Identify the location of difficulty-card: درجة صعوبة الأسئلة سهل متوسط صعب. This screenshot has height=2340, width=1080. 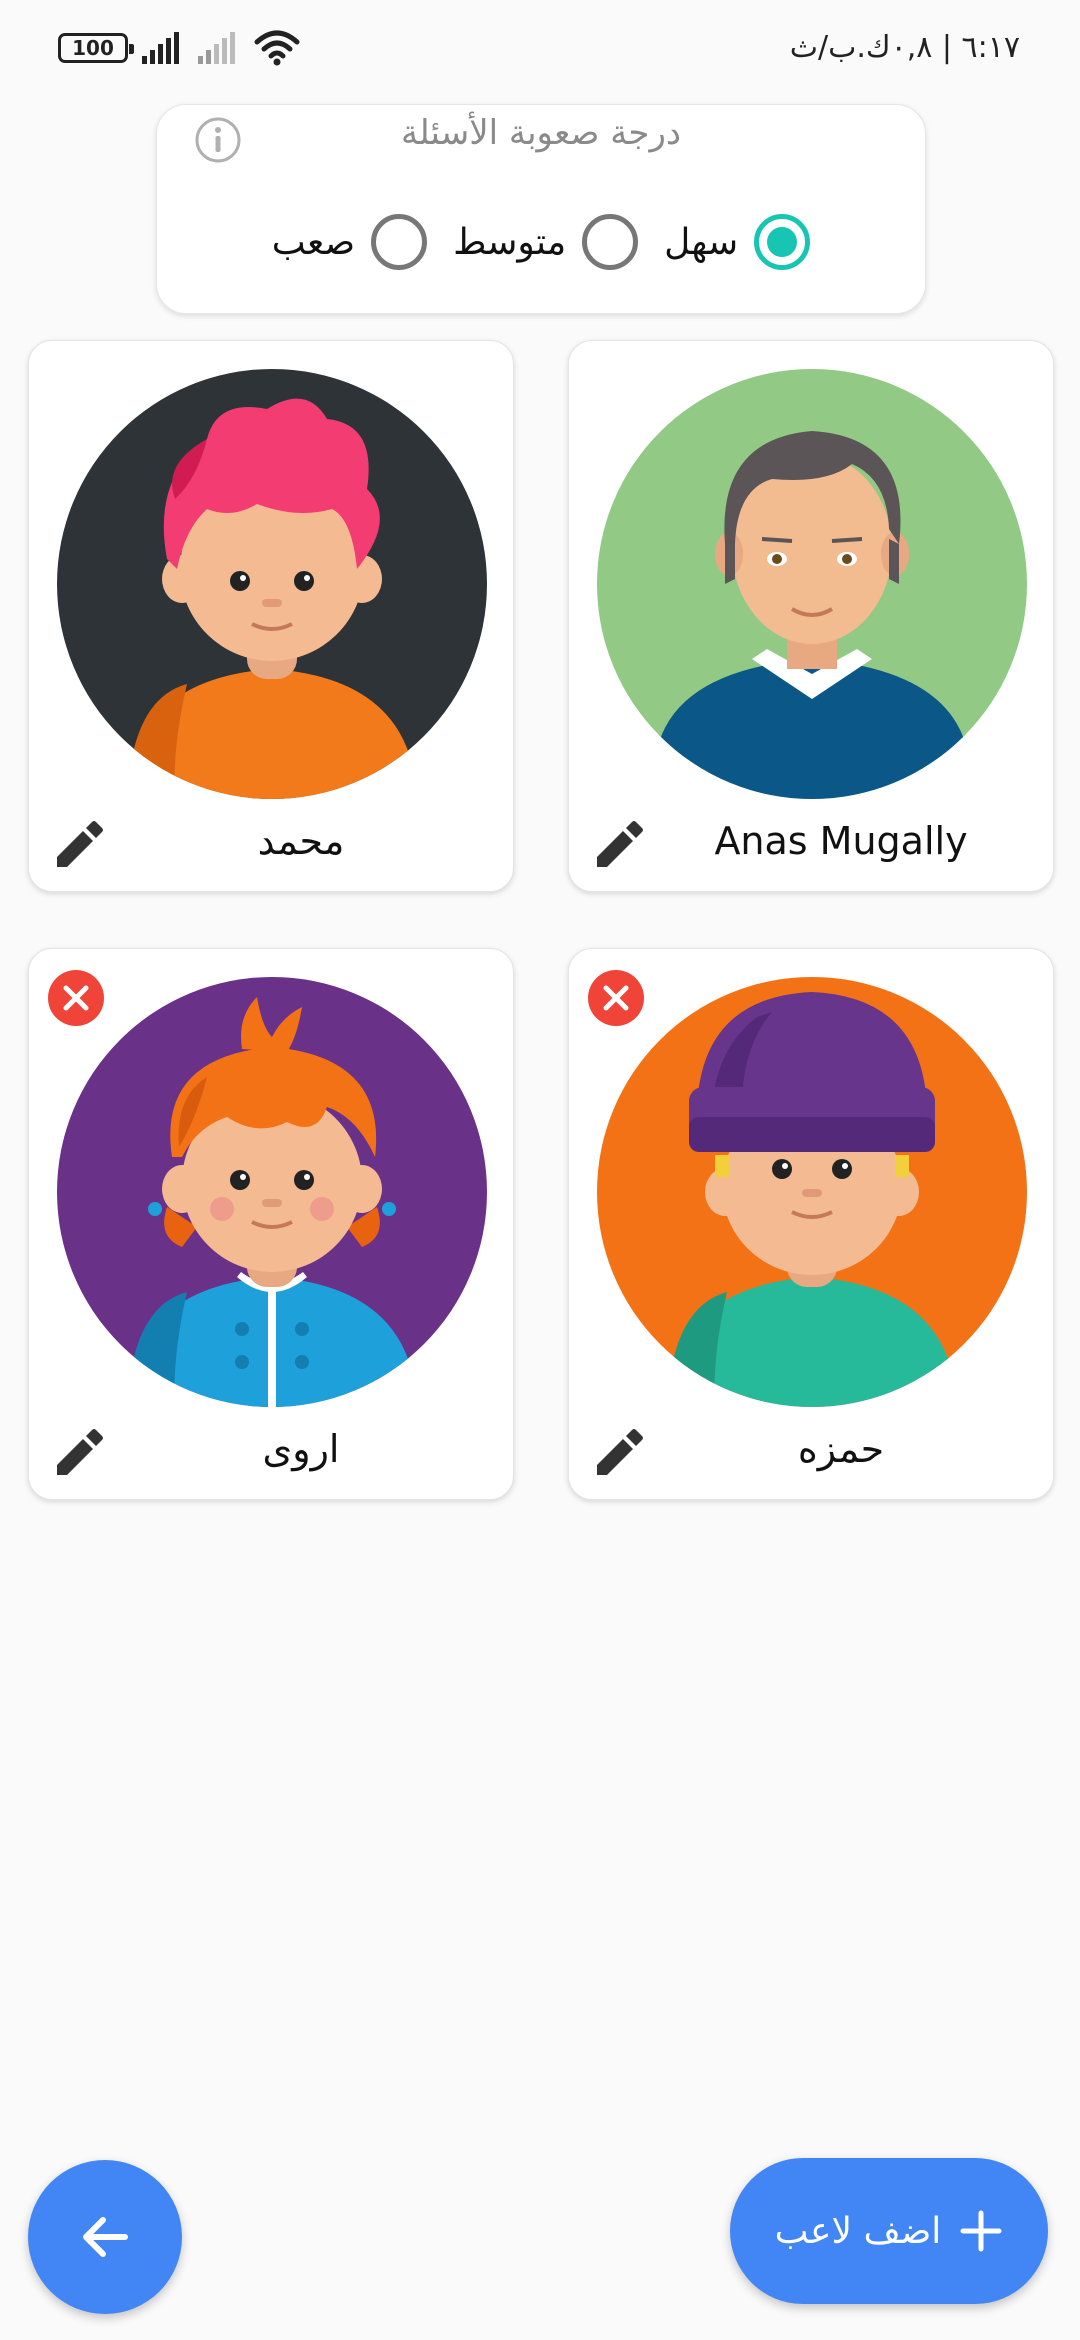
(541, 209).